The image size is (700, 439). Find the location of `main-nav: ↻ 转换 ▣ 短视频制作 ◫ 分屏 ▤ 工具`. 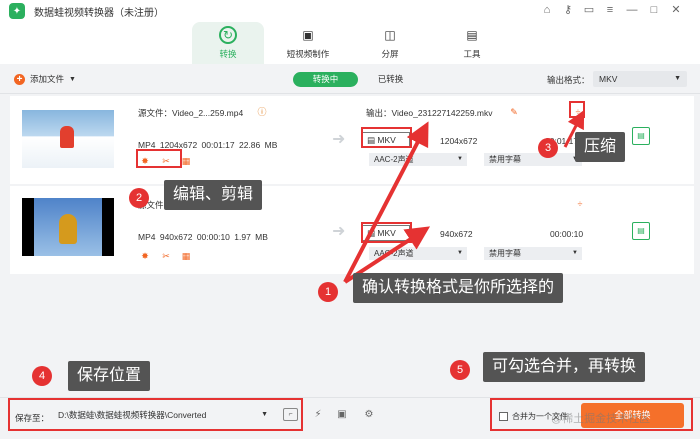

main-nav: ↻ 转换 ▣ 短视频制作 ◫ 分屏 ▤ 工具 is located at coordinates (350, 43).